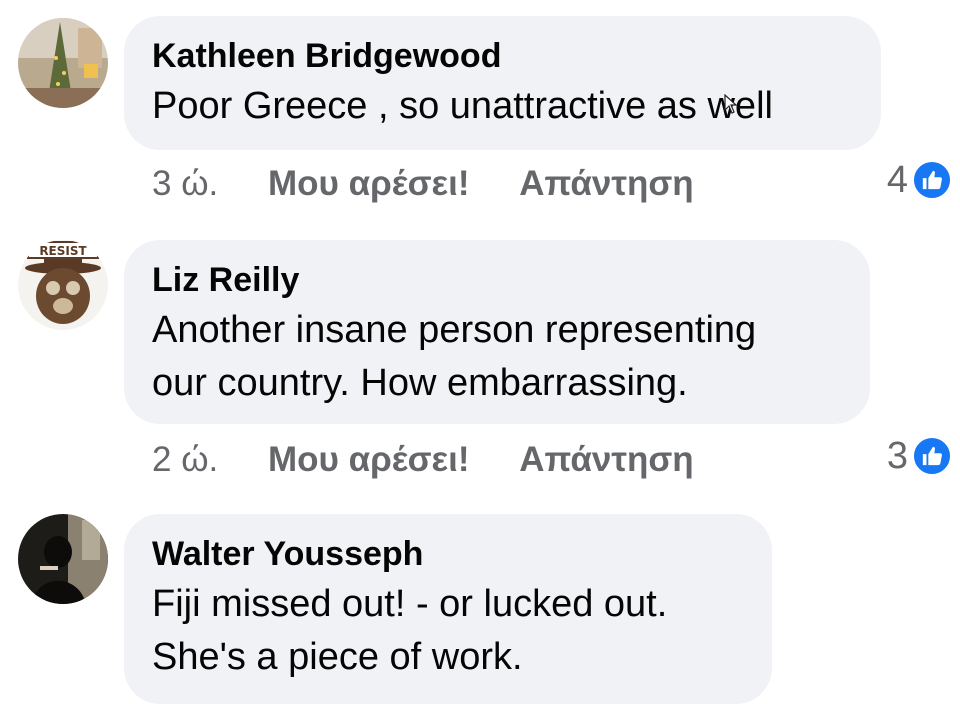 The width and height of the screenshot is (960, 704). What do you see at coordinates (185, 184) in the screenshot?
I see `comment-timestamp: 3 ώ.` at bounding box center [185, 184].